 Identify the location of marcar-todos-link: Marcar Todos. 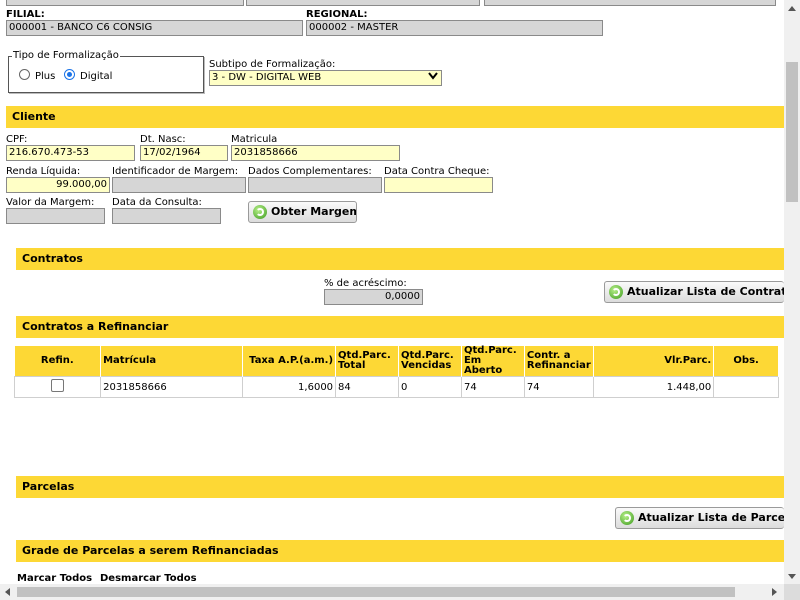
(54, 578).